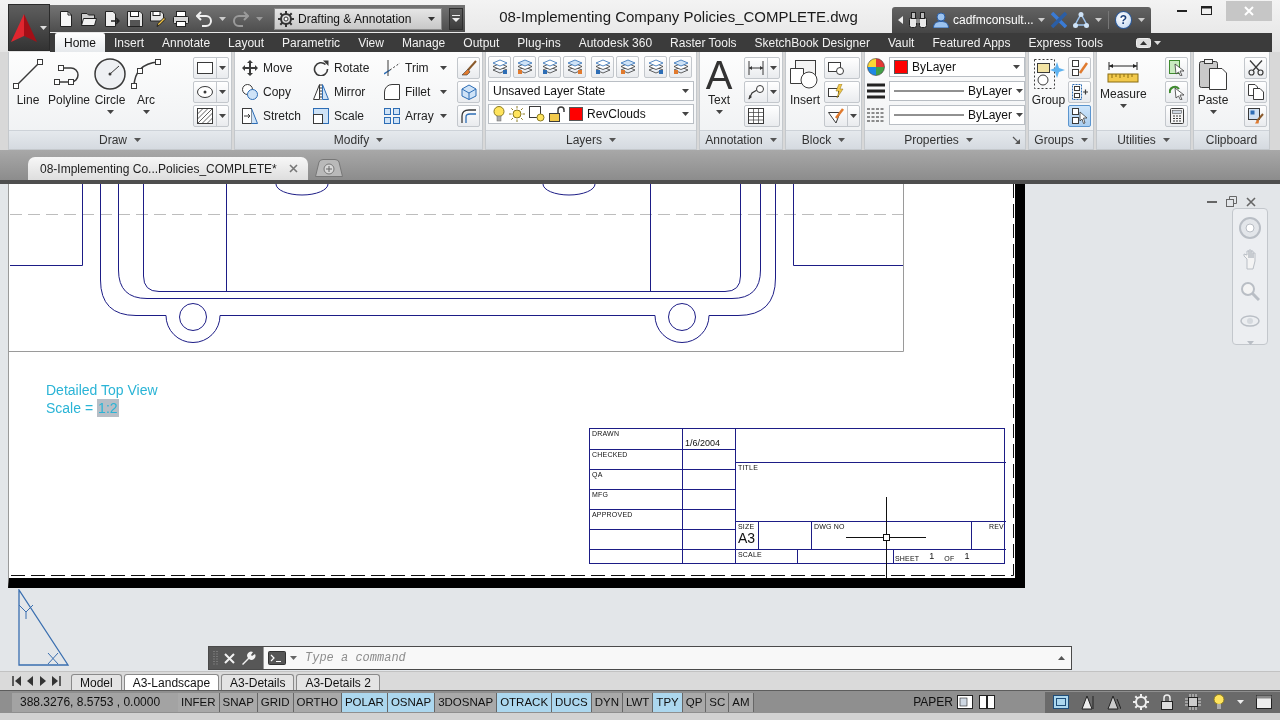  What do you see at coordinates (1182, 10) in the screenshot?
I see `minimize-icon` at bounding box center [1182, 10].